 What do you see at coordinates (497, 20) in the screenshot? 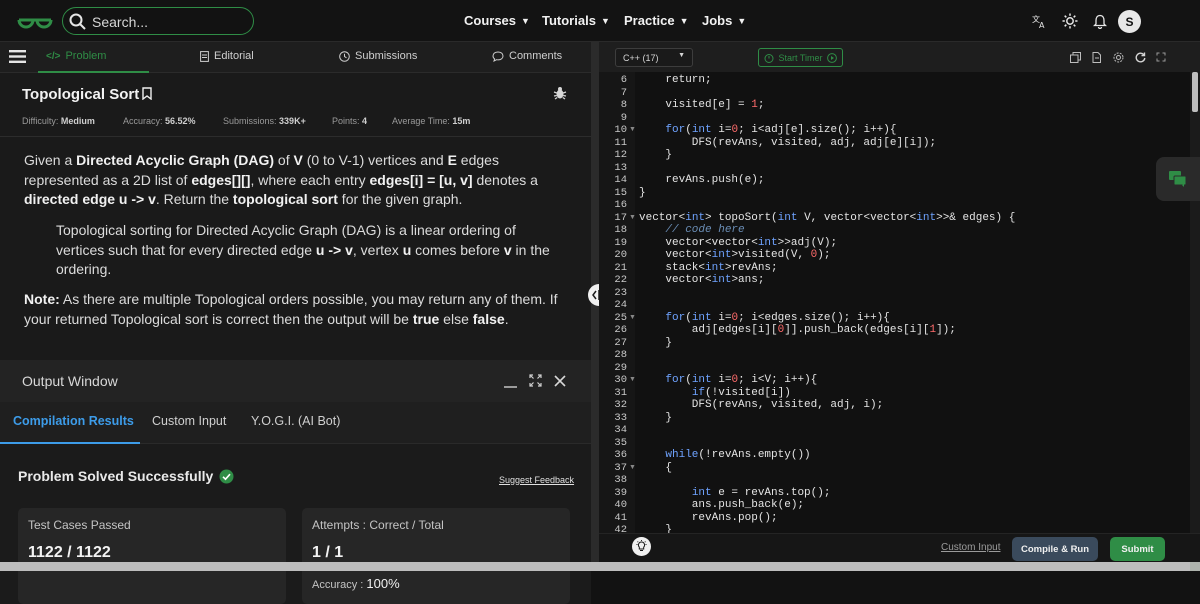
I see `nav-courses: Courses ▼` at bounding box center [497, 20].